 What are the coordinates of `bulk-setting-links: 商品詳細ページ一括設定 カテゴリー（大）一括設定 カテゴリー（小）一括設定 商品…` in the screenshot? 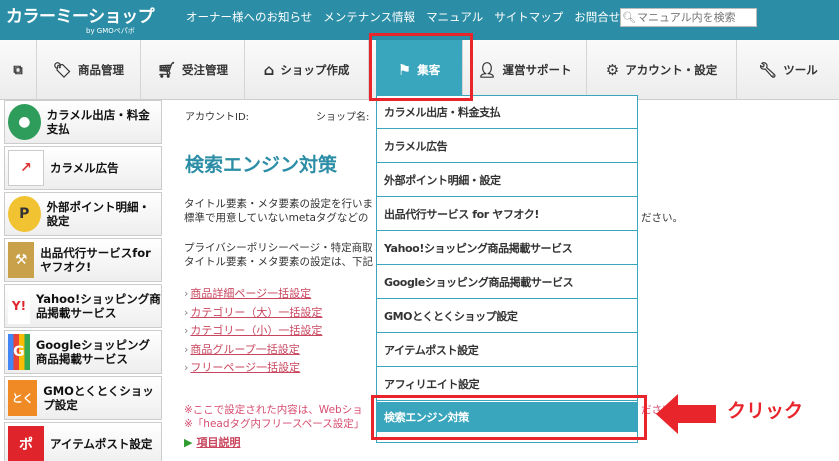 It's located at (253, 331).